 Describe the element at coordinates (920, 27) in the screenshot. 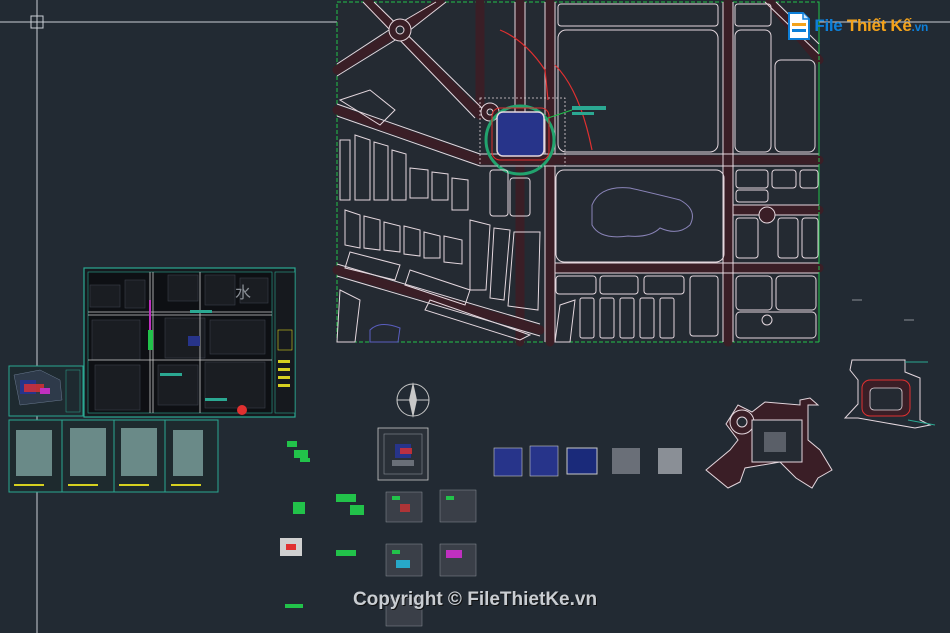

I see `logo-domain: .vn` at that location.